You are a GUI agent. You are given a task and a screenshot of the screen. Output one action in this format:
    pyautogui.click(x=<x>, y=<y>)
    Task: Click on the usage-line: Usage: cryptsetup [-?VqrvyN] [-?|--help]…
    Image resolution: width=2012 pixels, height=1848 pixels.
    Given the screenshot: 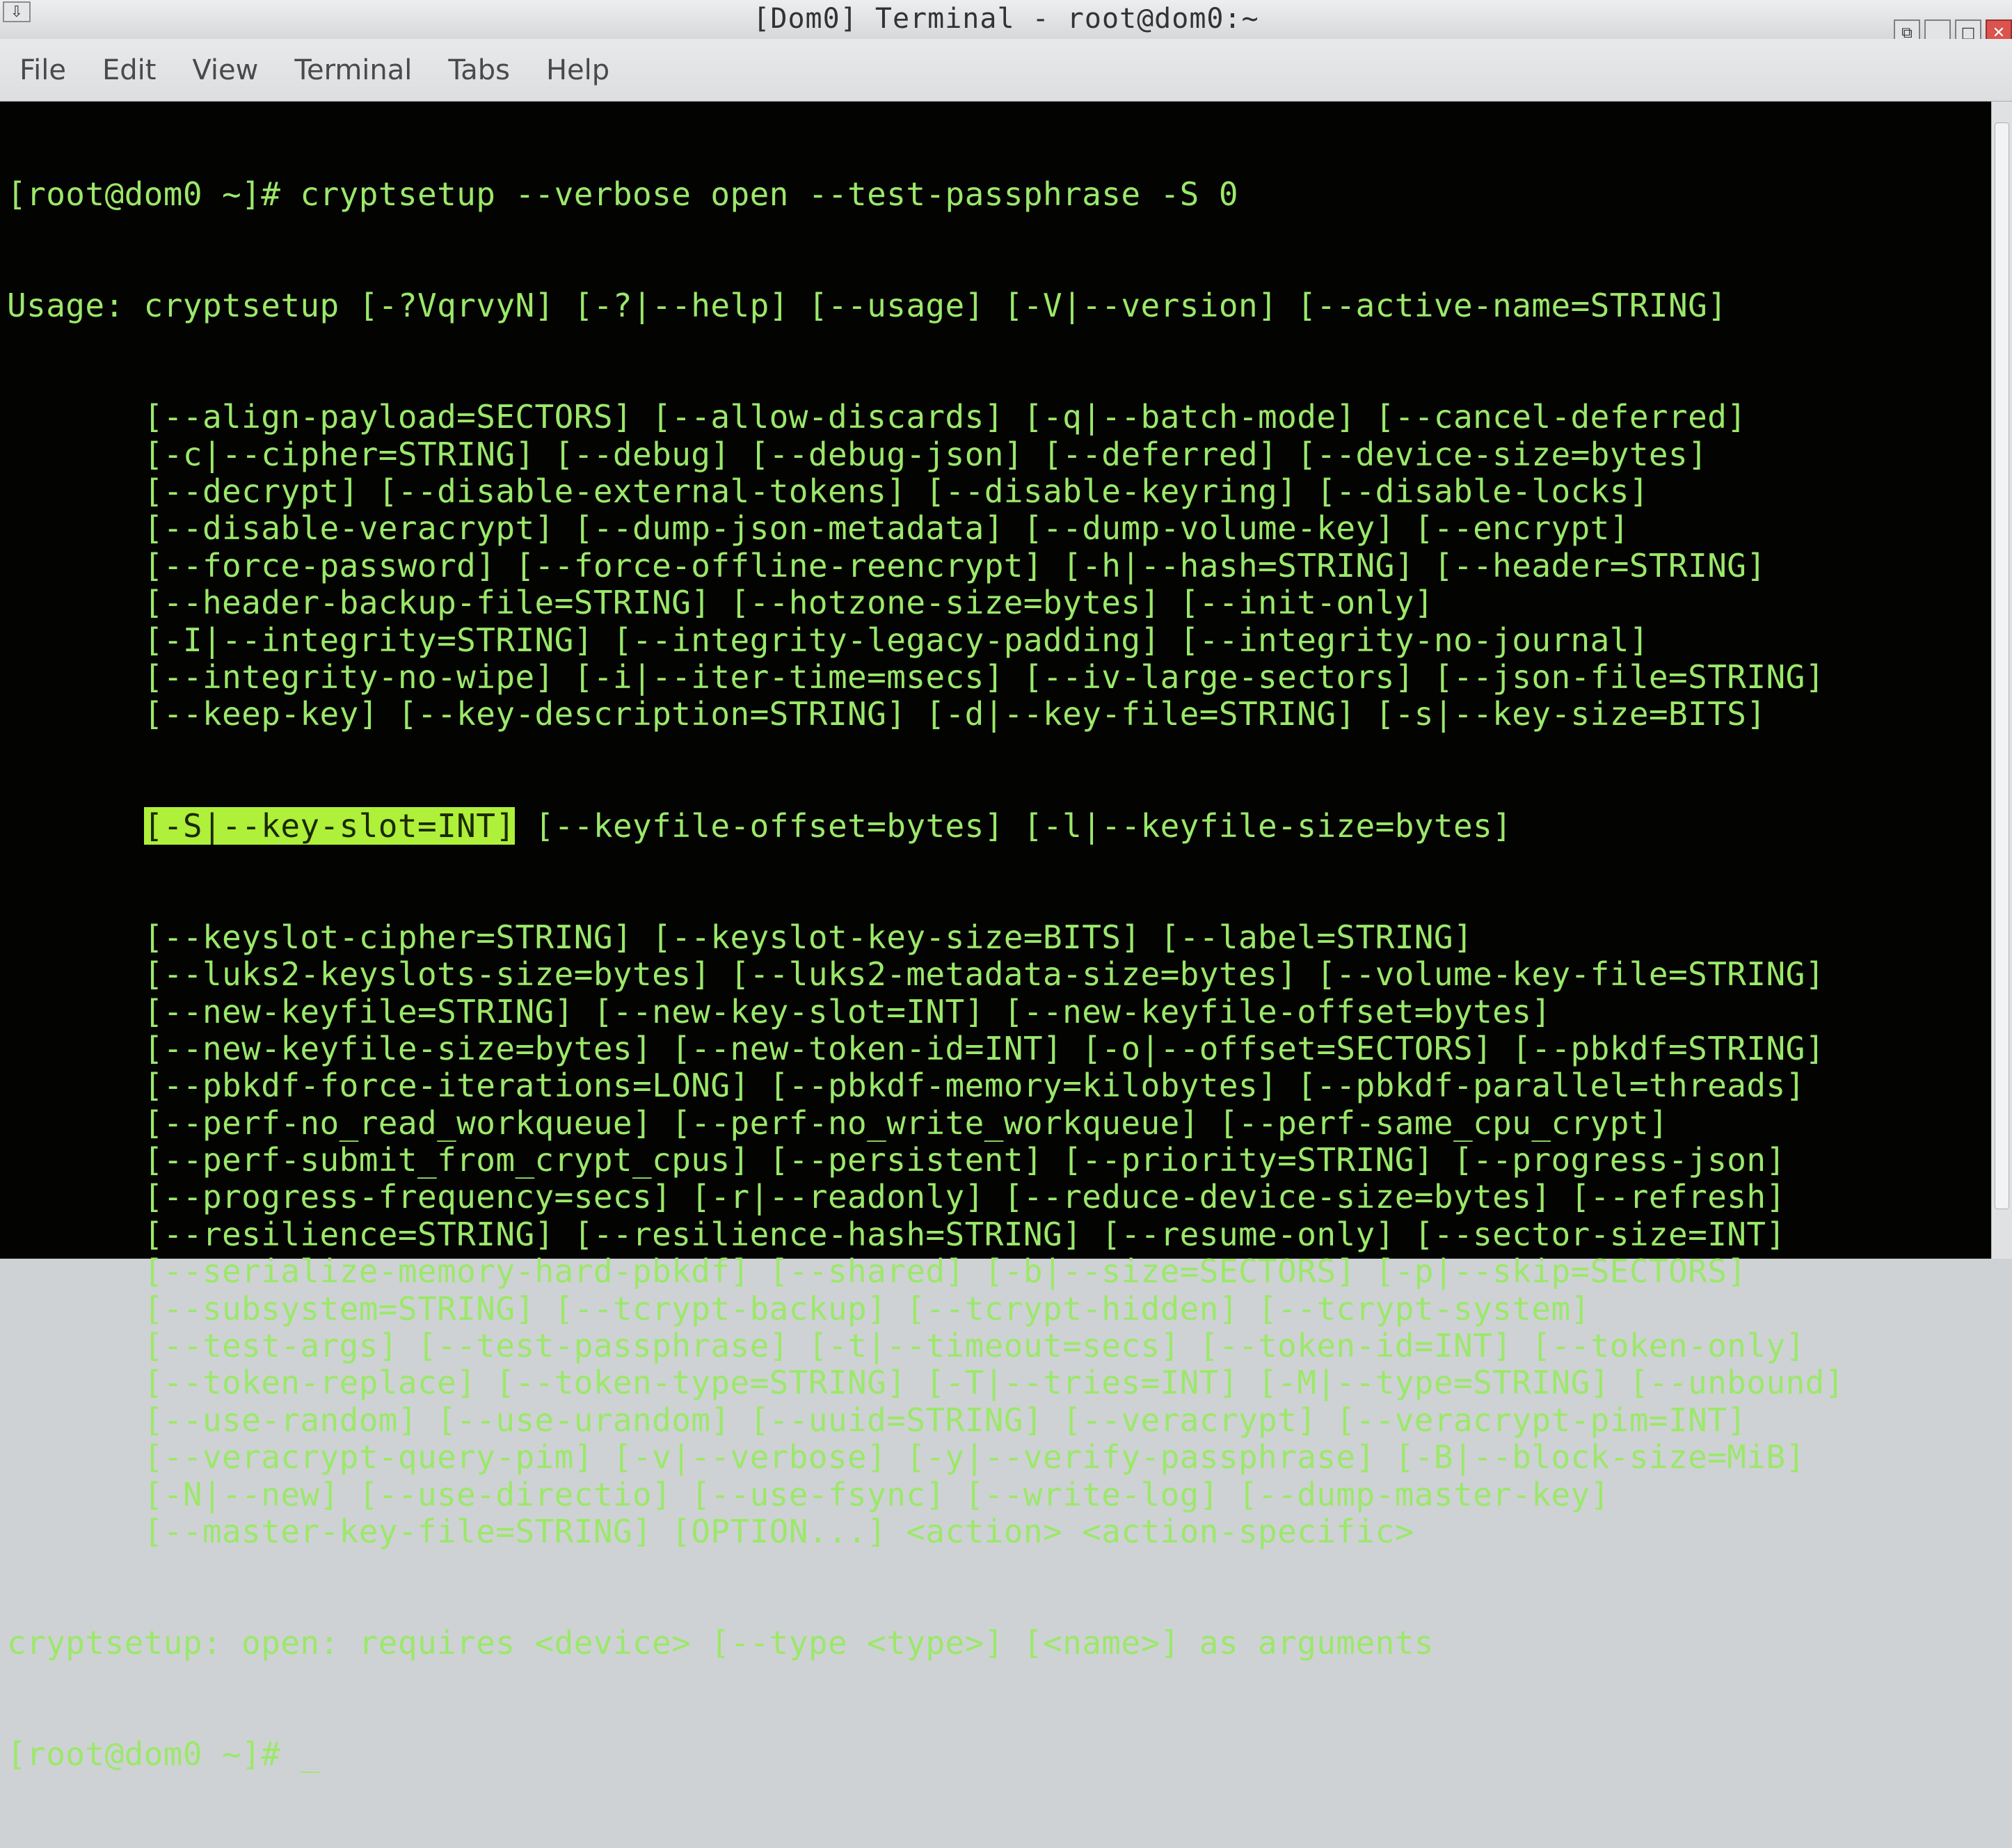 What is the action you would take?
    pyautogui.click(x=867, y=306)
    